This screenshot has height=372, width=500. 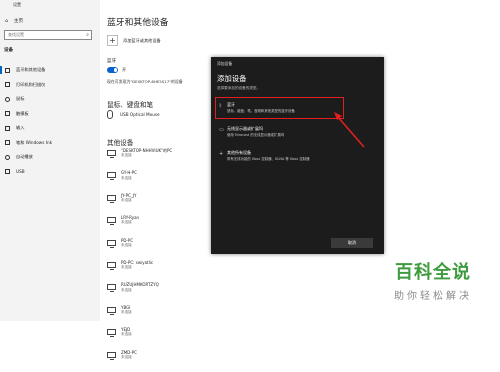 I want to click on keyboard-icon, so click(x=7, y=128).